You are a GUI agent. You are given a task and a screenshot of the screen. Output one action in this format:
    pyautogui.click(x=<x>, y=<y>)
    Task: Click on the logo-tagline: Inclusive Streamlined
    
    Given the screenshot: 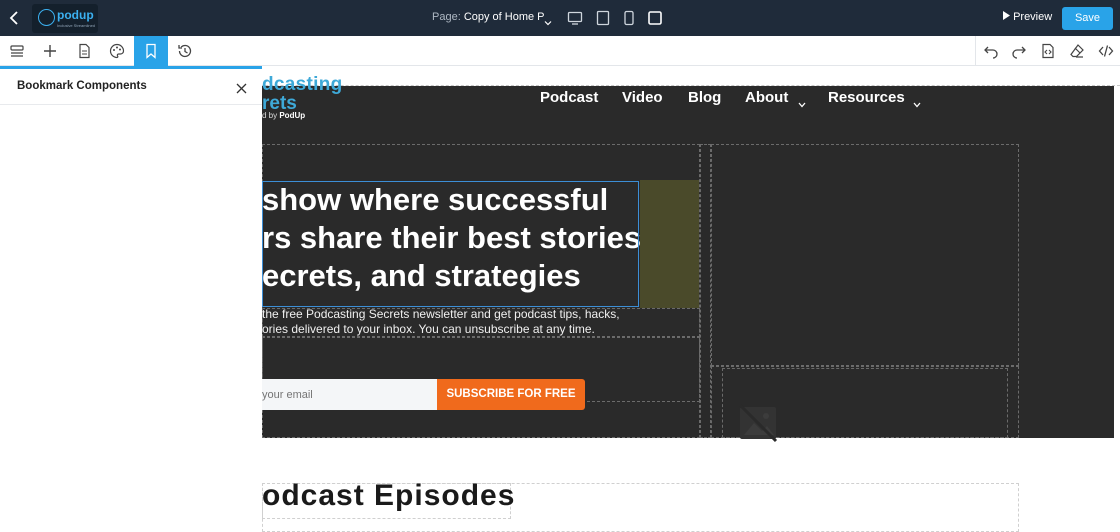 What is the action you would take?
    pyautogui.click(x=76, y=25)
    